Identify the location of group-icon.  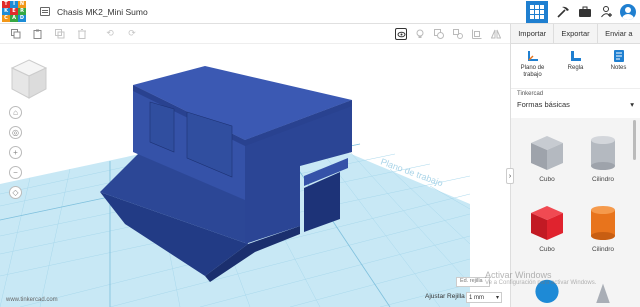
(439, 34).